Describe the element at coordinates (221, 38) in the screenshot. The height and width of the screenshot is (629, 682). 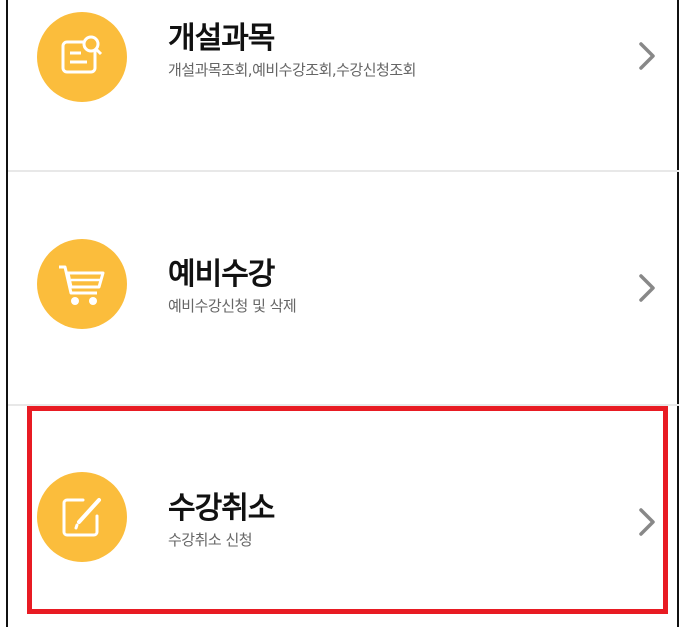
I see `menu-item-title: 개설과목` at that location.